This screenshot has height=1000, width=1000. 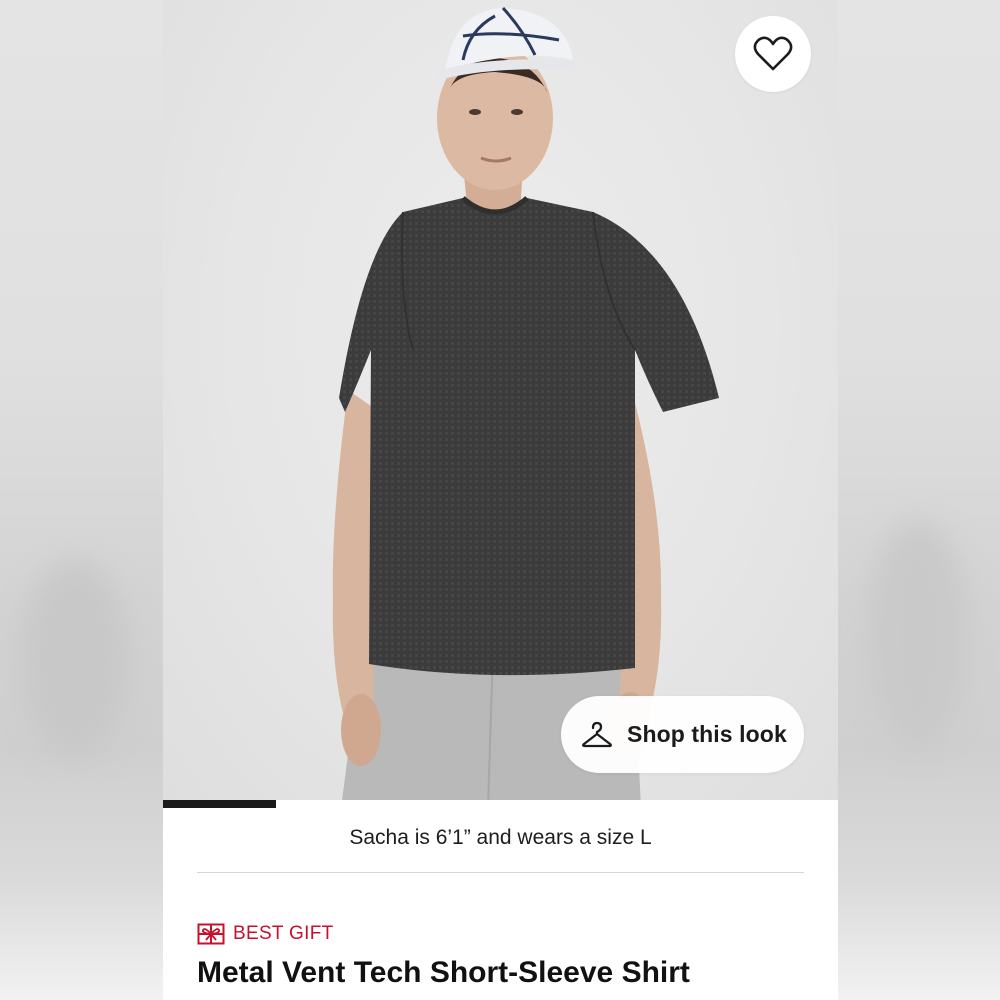 I want to click on best-gift-badge: BEST GIFT, so click(x=265, y=934).